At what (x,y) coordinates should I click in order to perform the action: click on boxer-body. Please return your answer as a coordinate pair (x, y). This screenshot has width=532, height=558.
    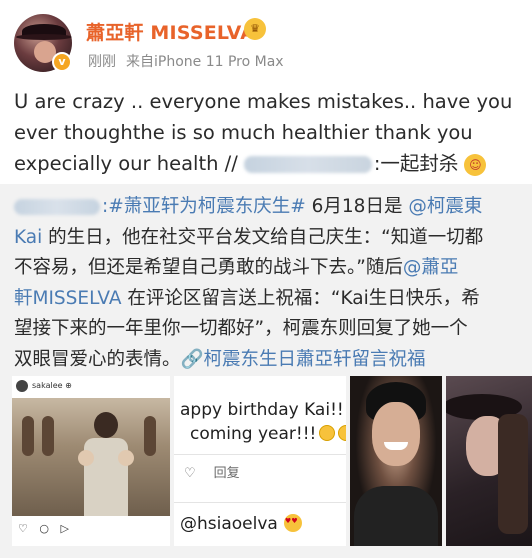
    Looking at the image, I should click on (106, 477).